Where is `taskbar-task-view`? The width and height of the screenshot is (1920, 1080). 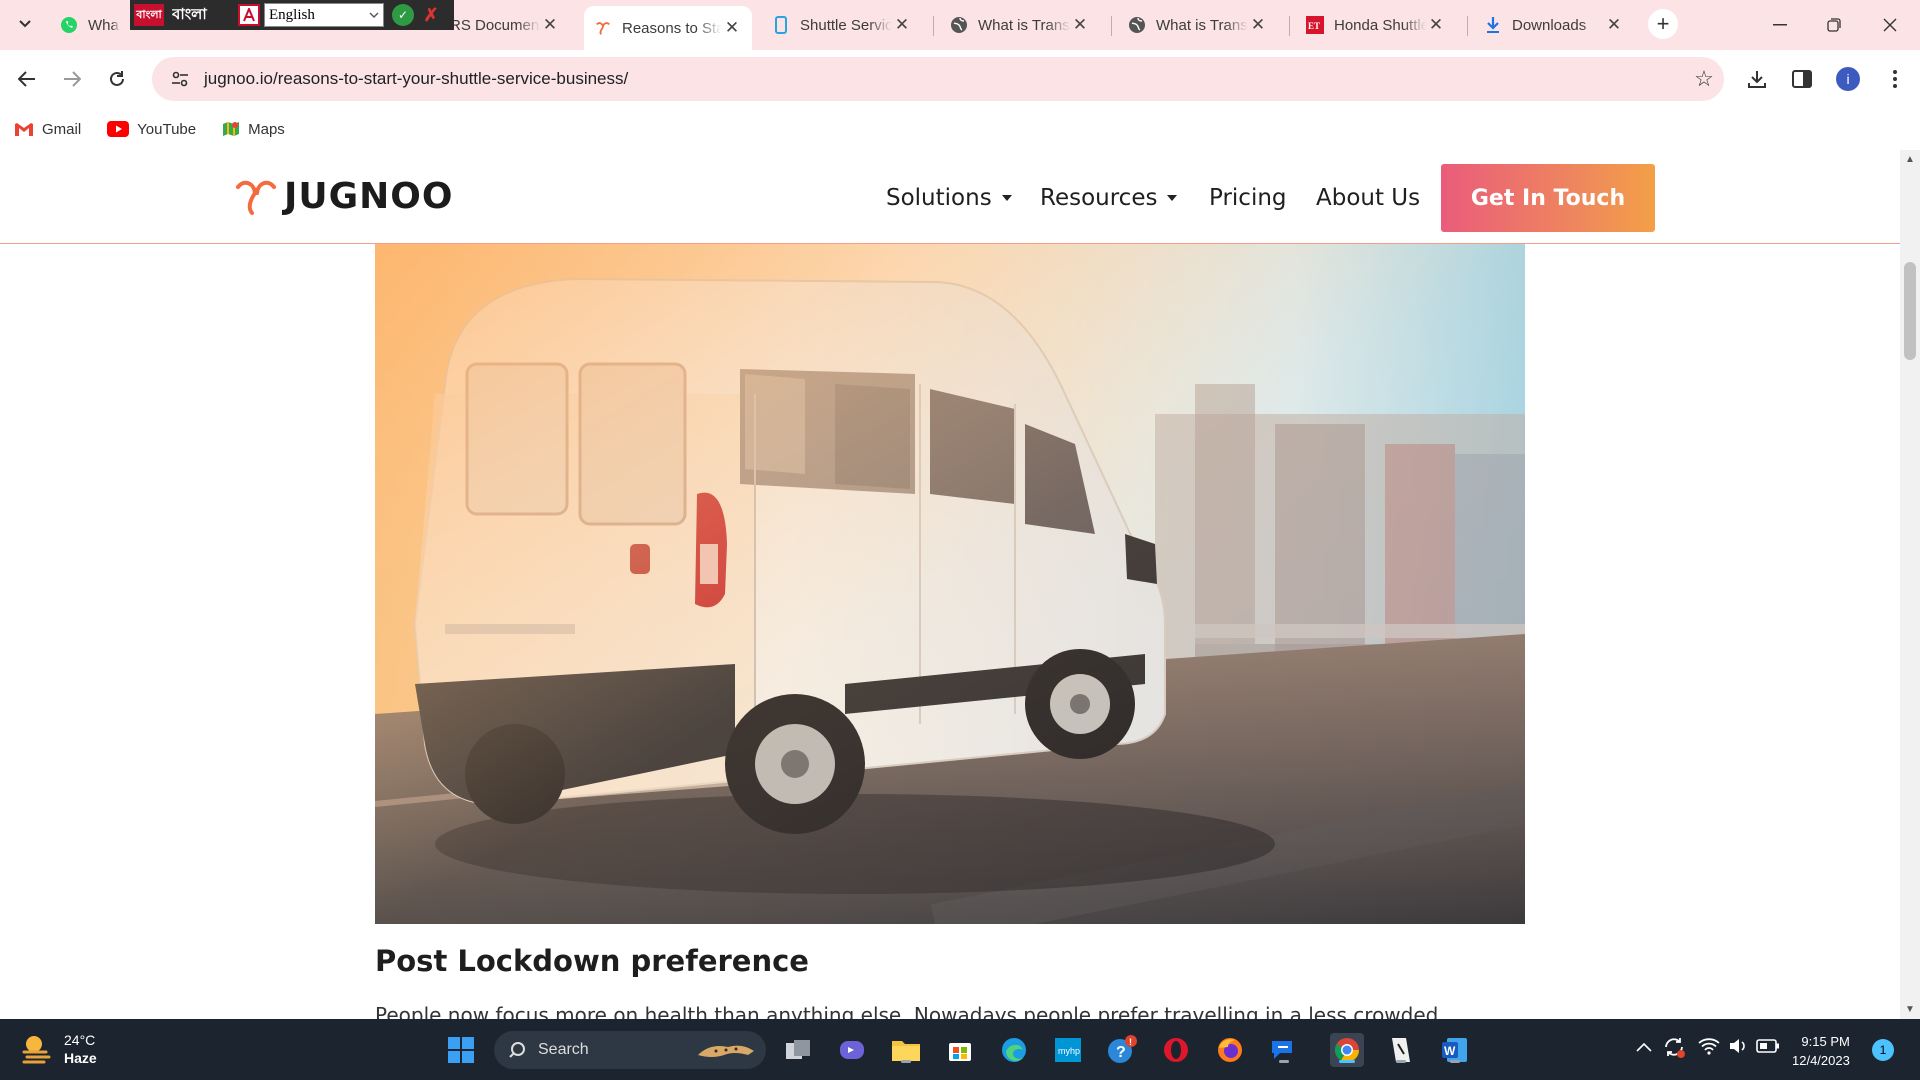
taskbar-task-view is located at coordinates (798, 1050).